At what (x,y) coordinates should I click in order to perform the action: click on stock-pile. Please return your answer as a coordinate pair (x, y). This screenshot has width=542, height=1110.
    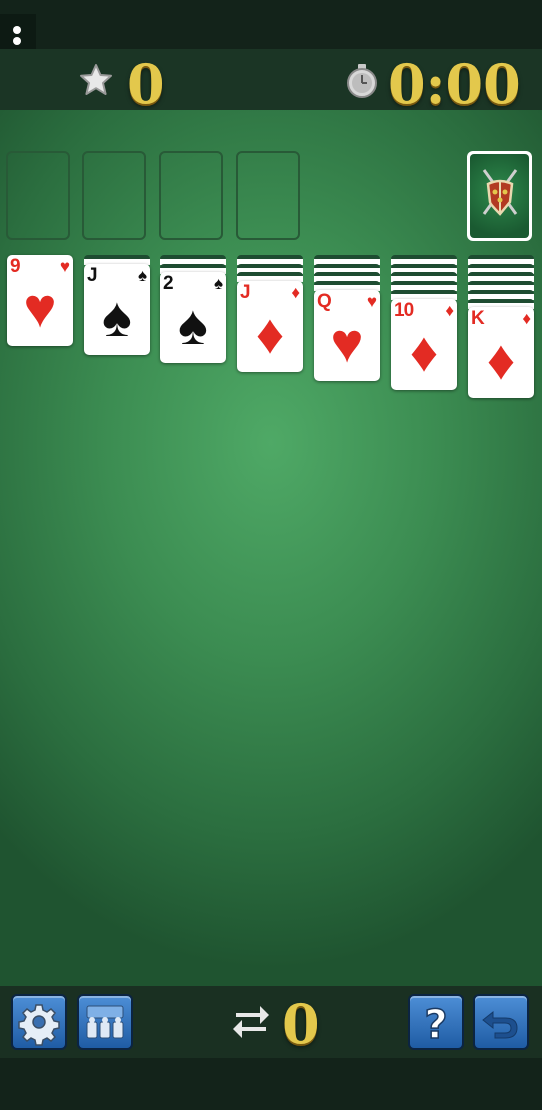
    Looking at the image, I should click on (499, 196).